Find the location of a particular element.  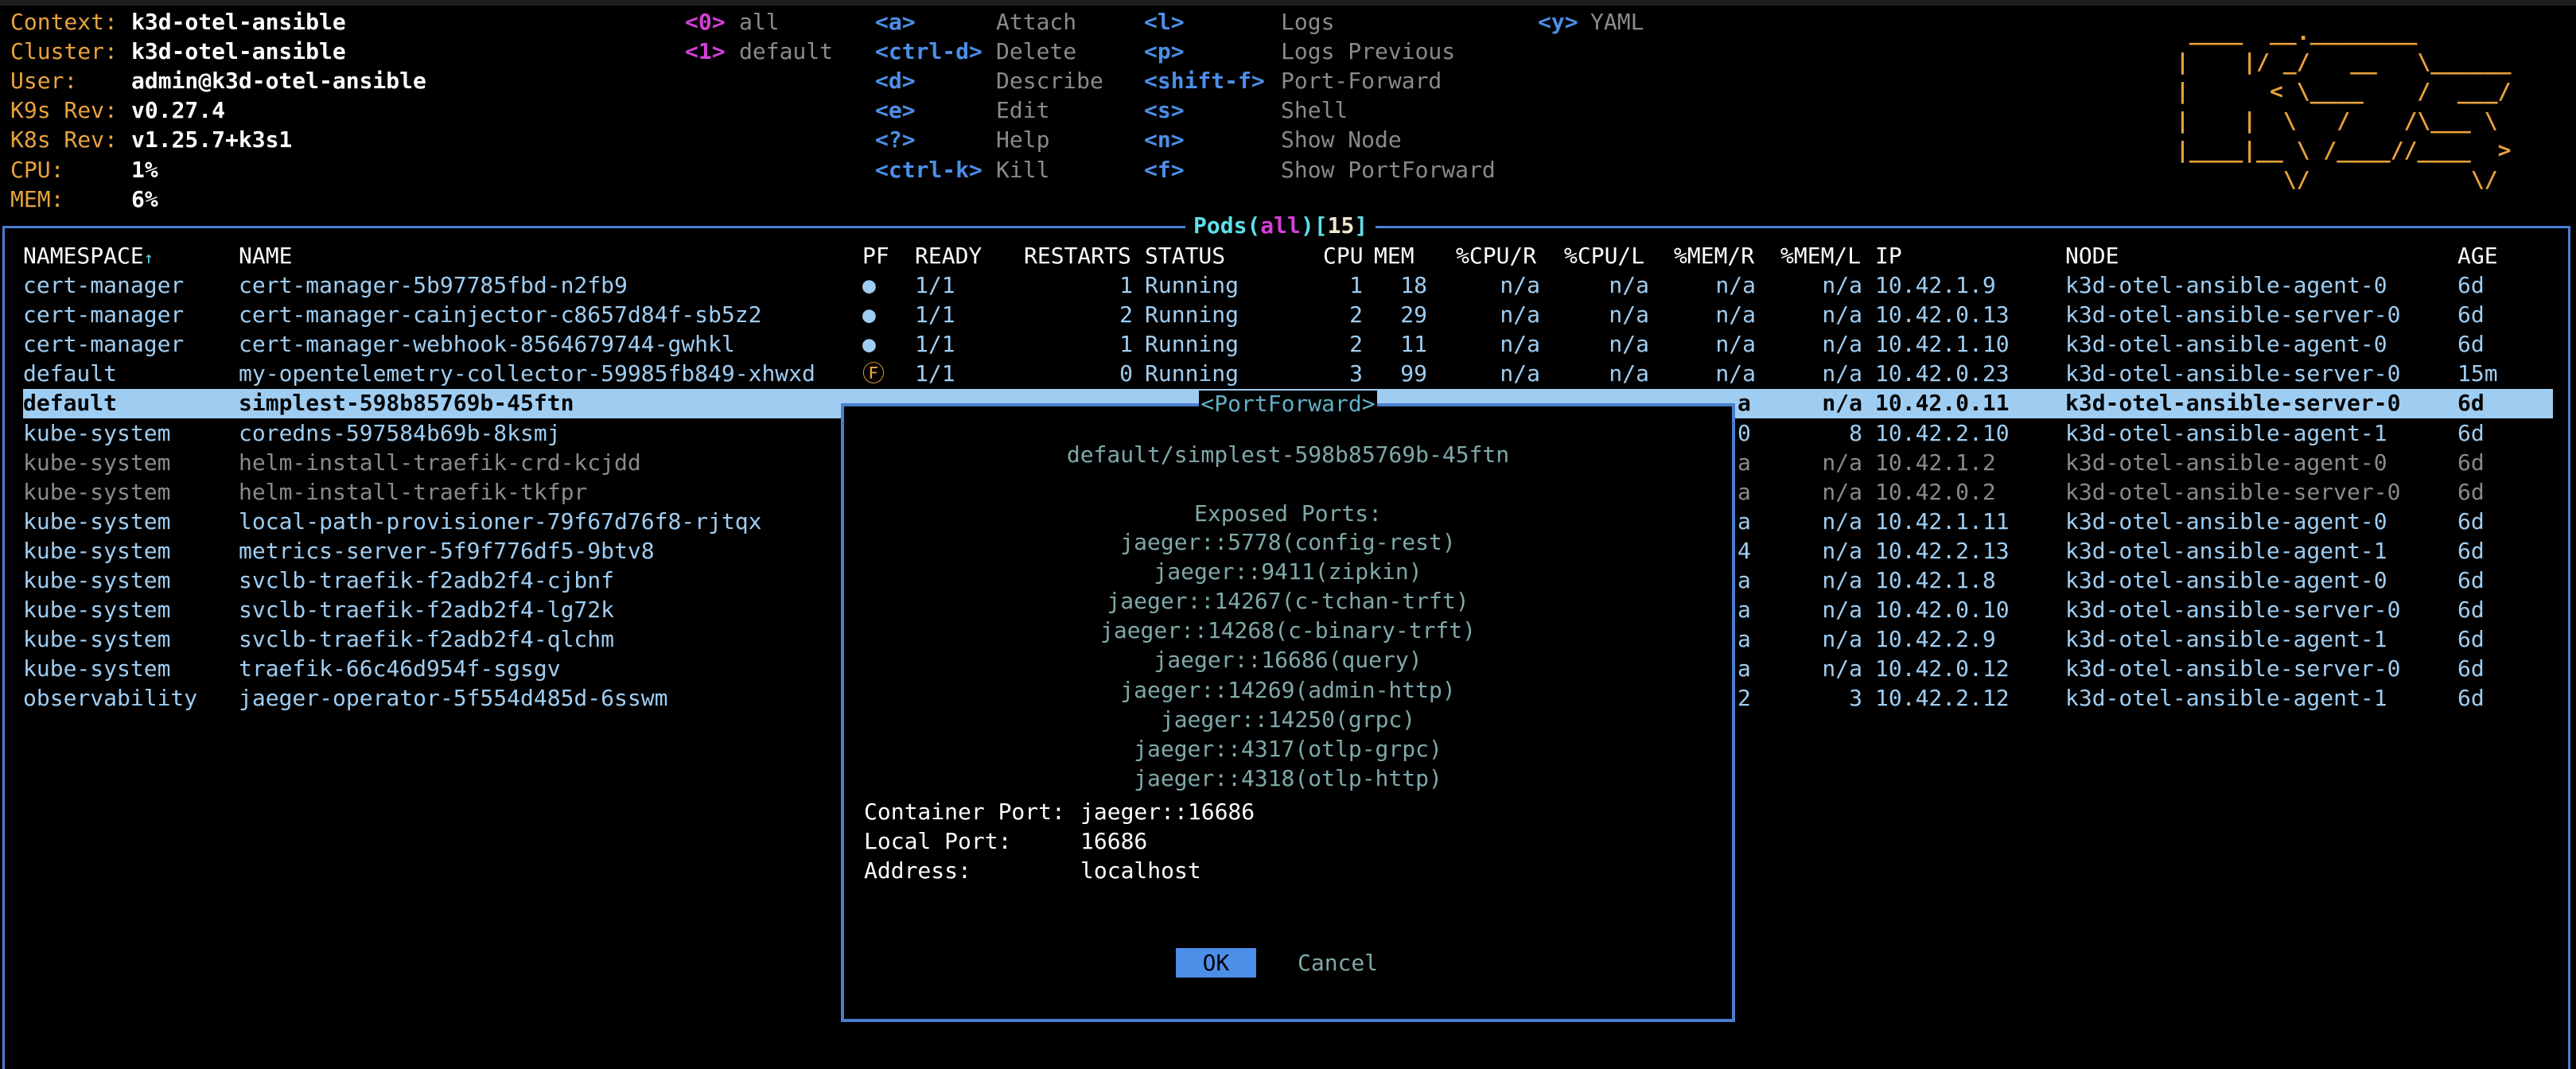

cell-mem-r-partial: 0 is located at coordinates (1744, 432).